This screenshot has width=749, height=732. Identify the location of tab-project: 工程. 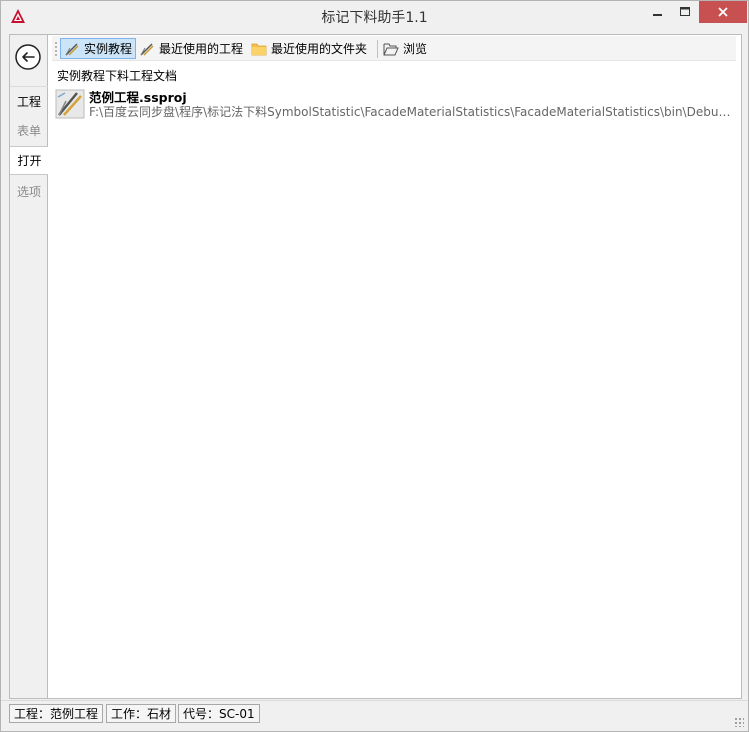
(29, 100).